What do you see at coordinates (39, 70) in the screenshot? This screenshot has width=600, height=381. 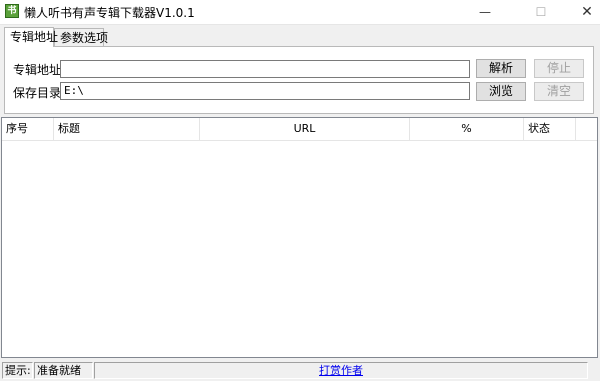 I see `album-address-label: 专辑地址:` at bounding box center [39, 70].